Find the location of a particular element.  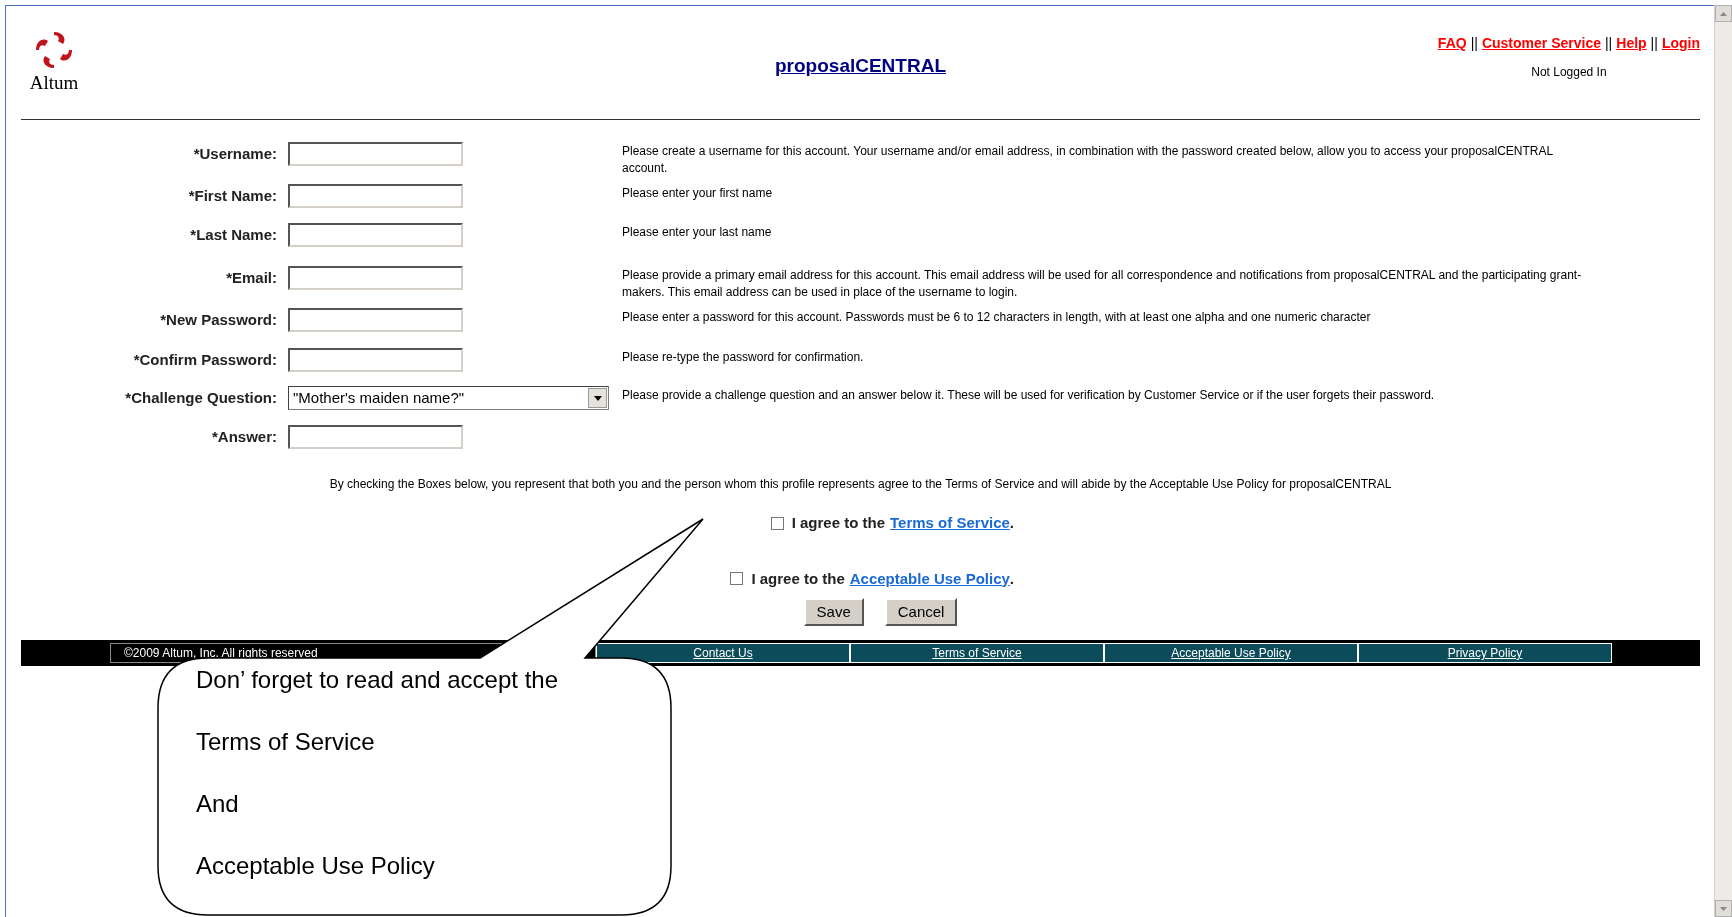

field-label: *Username: is located at coordinates (234, 154).